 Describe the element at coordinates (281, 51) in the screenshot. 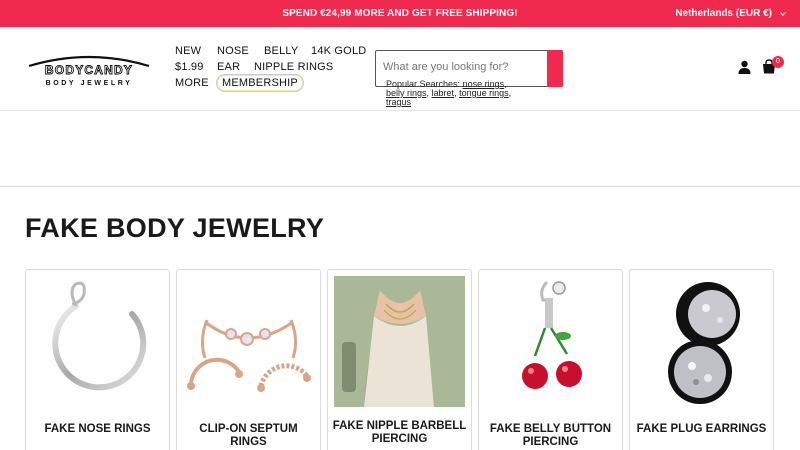

I see `nav-belly: BELLY` at that location.